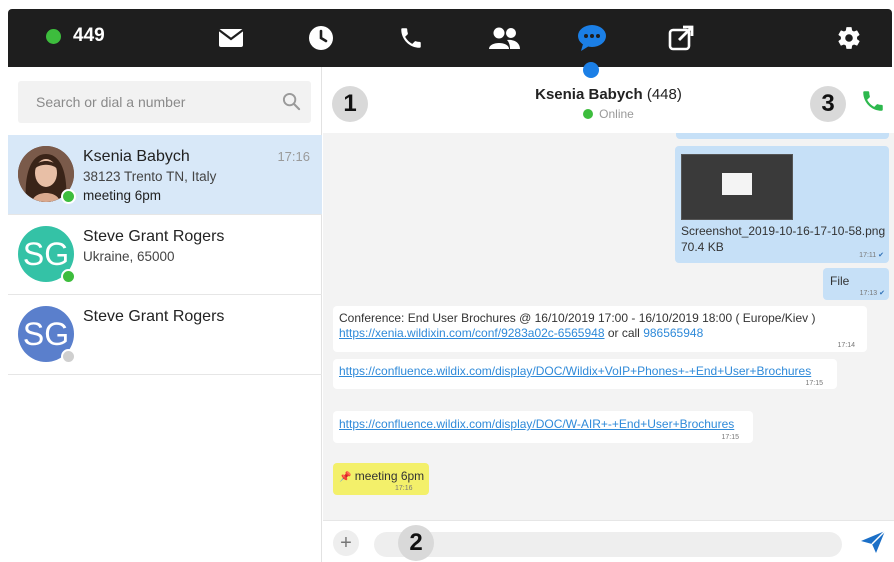  I want to click on chat-contact-name: Ksenia Babych, so click(589, 94).